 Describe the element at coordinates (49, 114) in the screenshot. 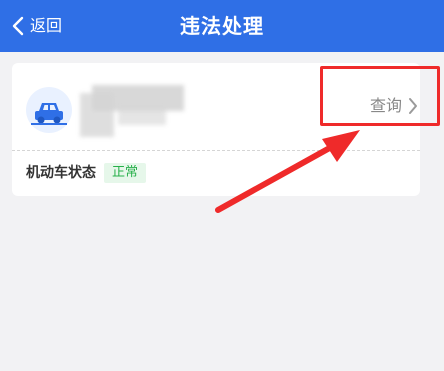

I see `car-icon` at that location.